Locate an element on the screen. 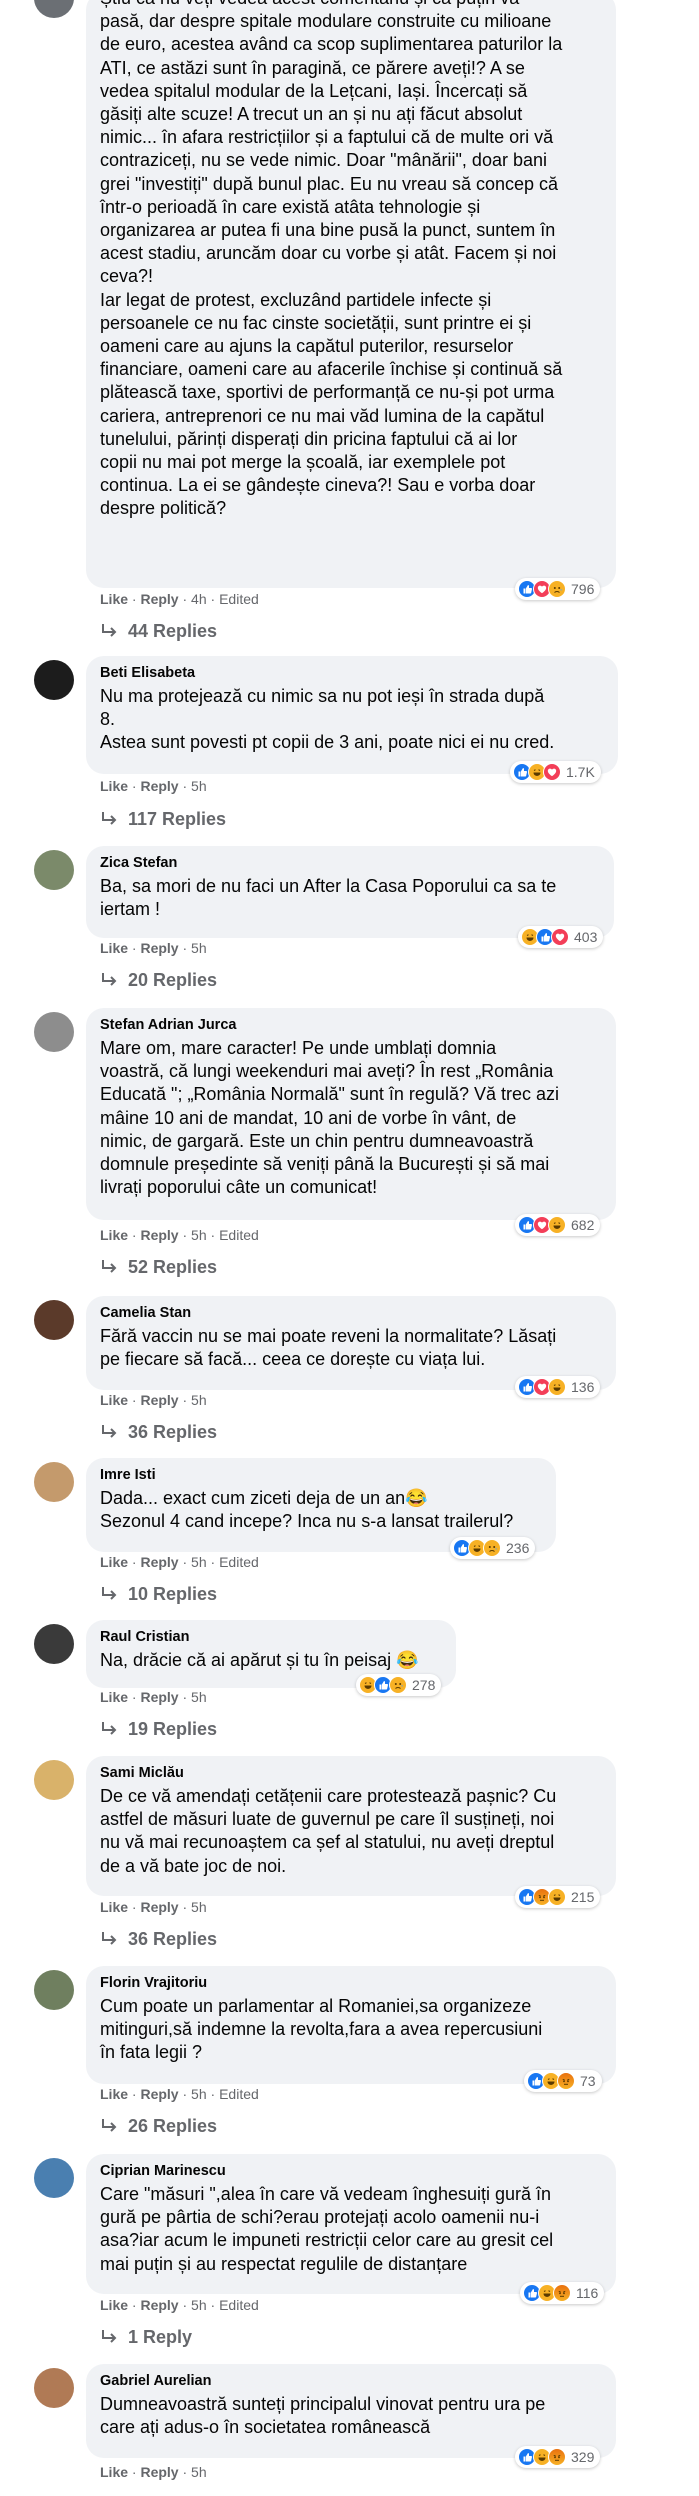  view-replies-link: 20 Replies is located at coordinates (158, 980).